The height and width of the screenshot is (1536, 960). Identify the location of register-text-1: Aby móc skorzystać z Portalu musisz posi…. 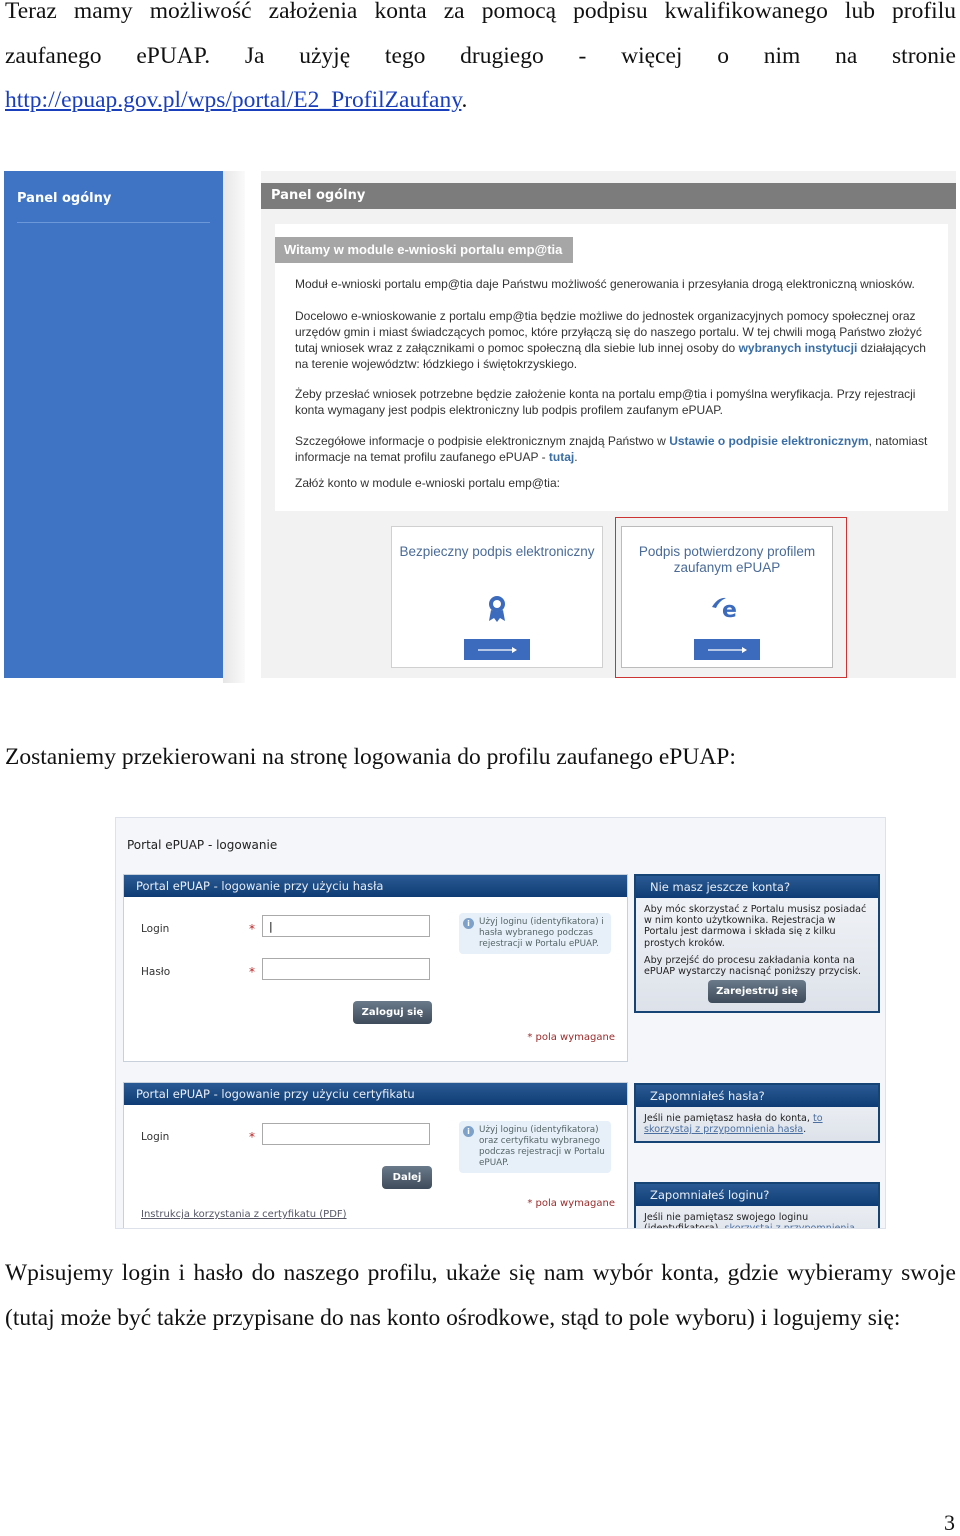
(755, 926).